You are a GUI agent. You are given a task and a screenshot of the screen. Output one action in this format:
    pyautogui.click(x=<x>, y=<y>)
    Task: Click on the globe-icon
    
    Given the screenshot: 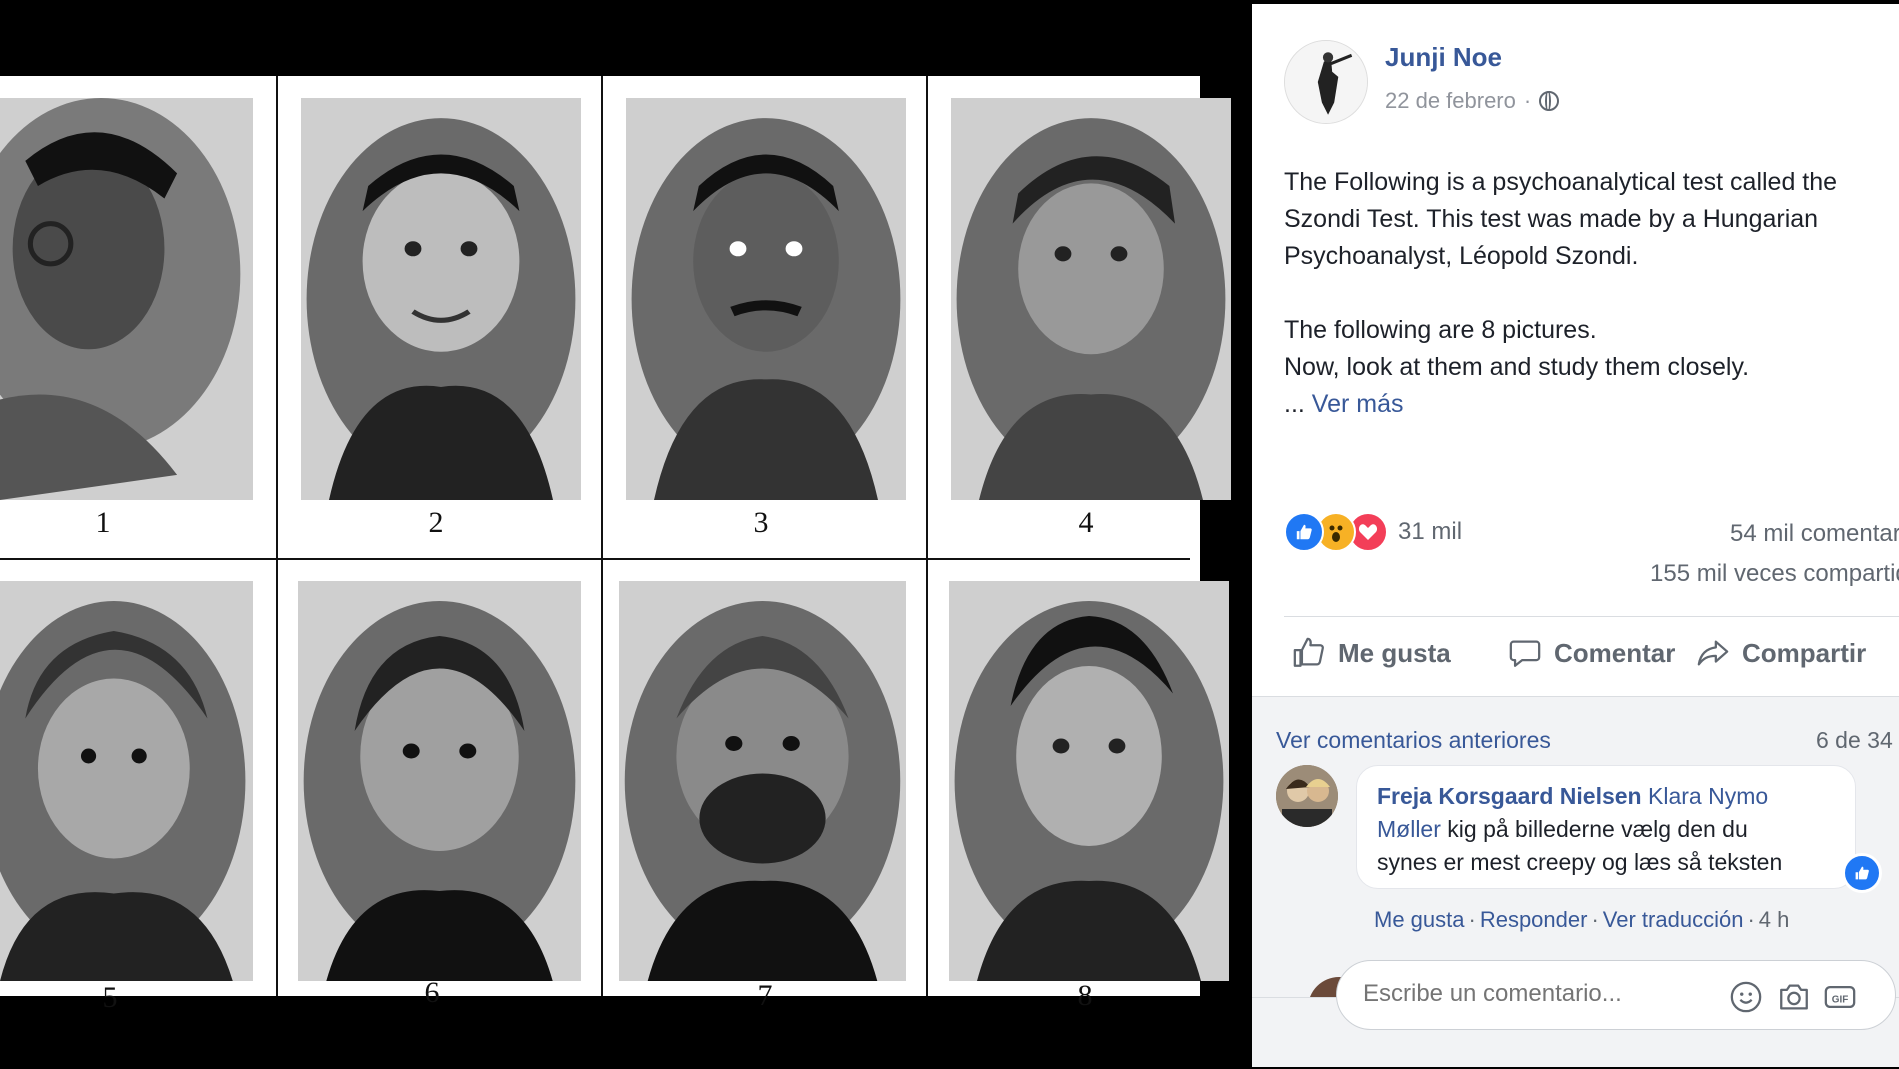 What is the action you would take?
    pyautogui.click(x=1549, y=101)
    